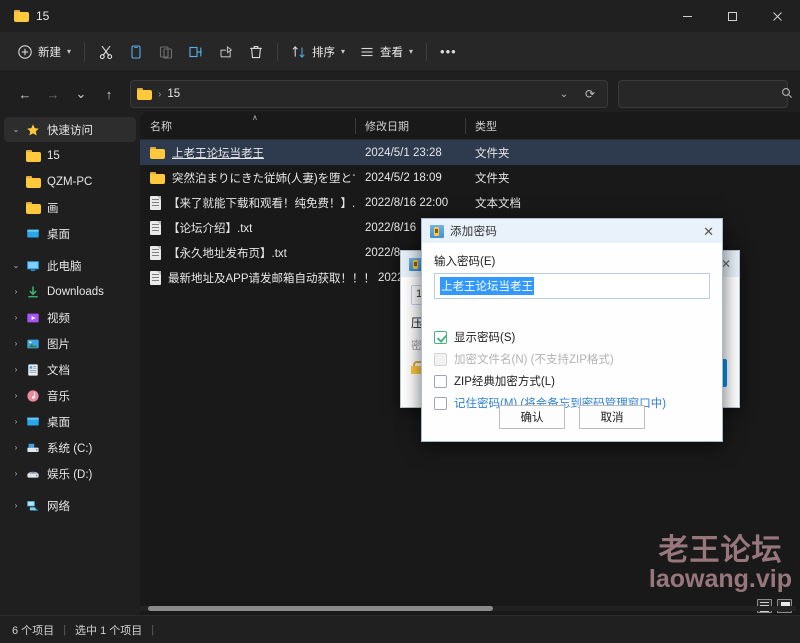 Image resolution: width=800 pixels, height=643 pixels. What do you see at coordinates (247, 126) in the screenshot?
I see `column-header-name: 名称` at bounding box center [247, 126].